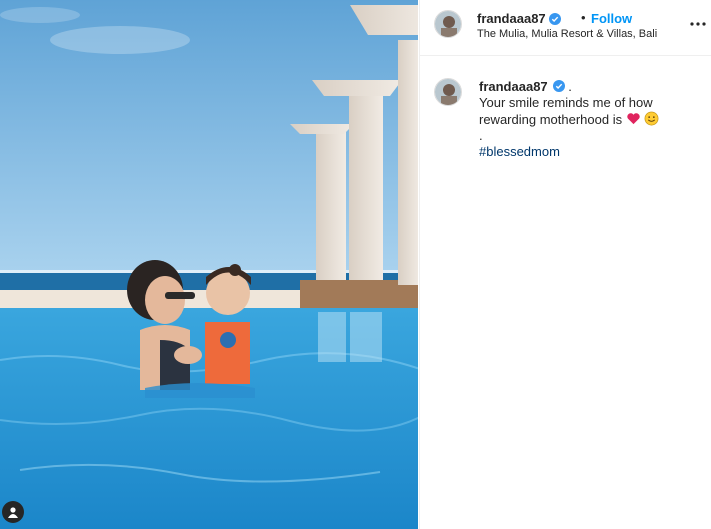 The height and width of the screenshot is (529, 711). I want to click on post-username: frandaaa87, so click(511, 18).